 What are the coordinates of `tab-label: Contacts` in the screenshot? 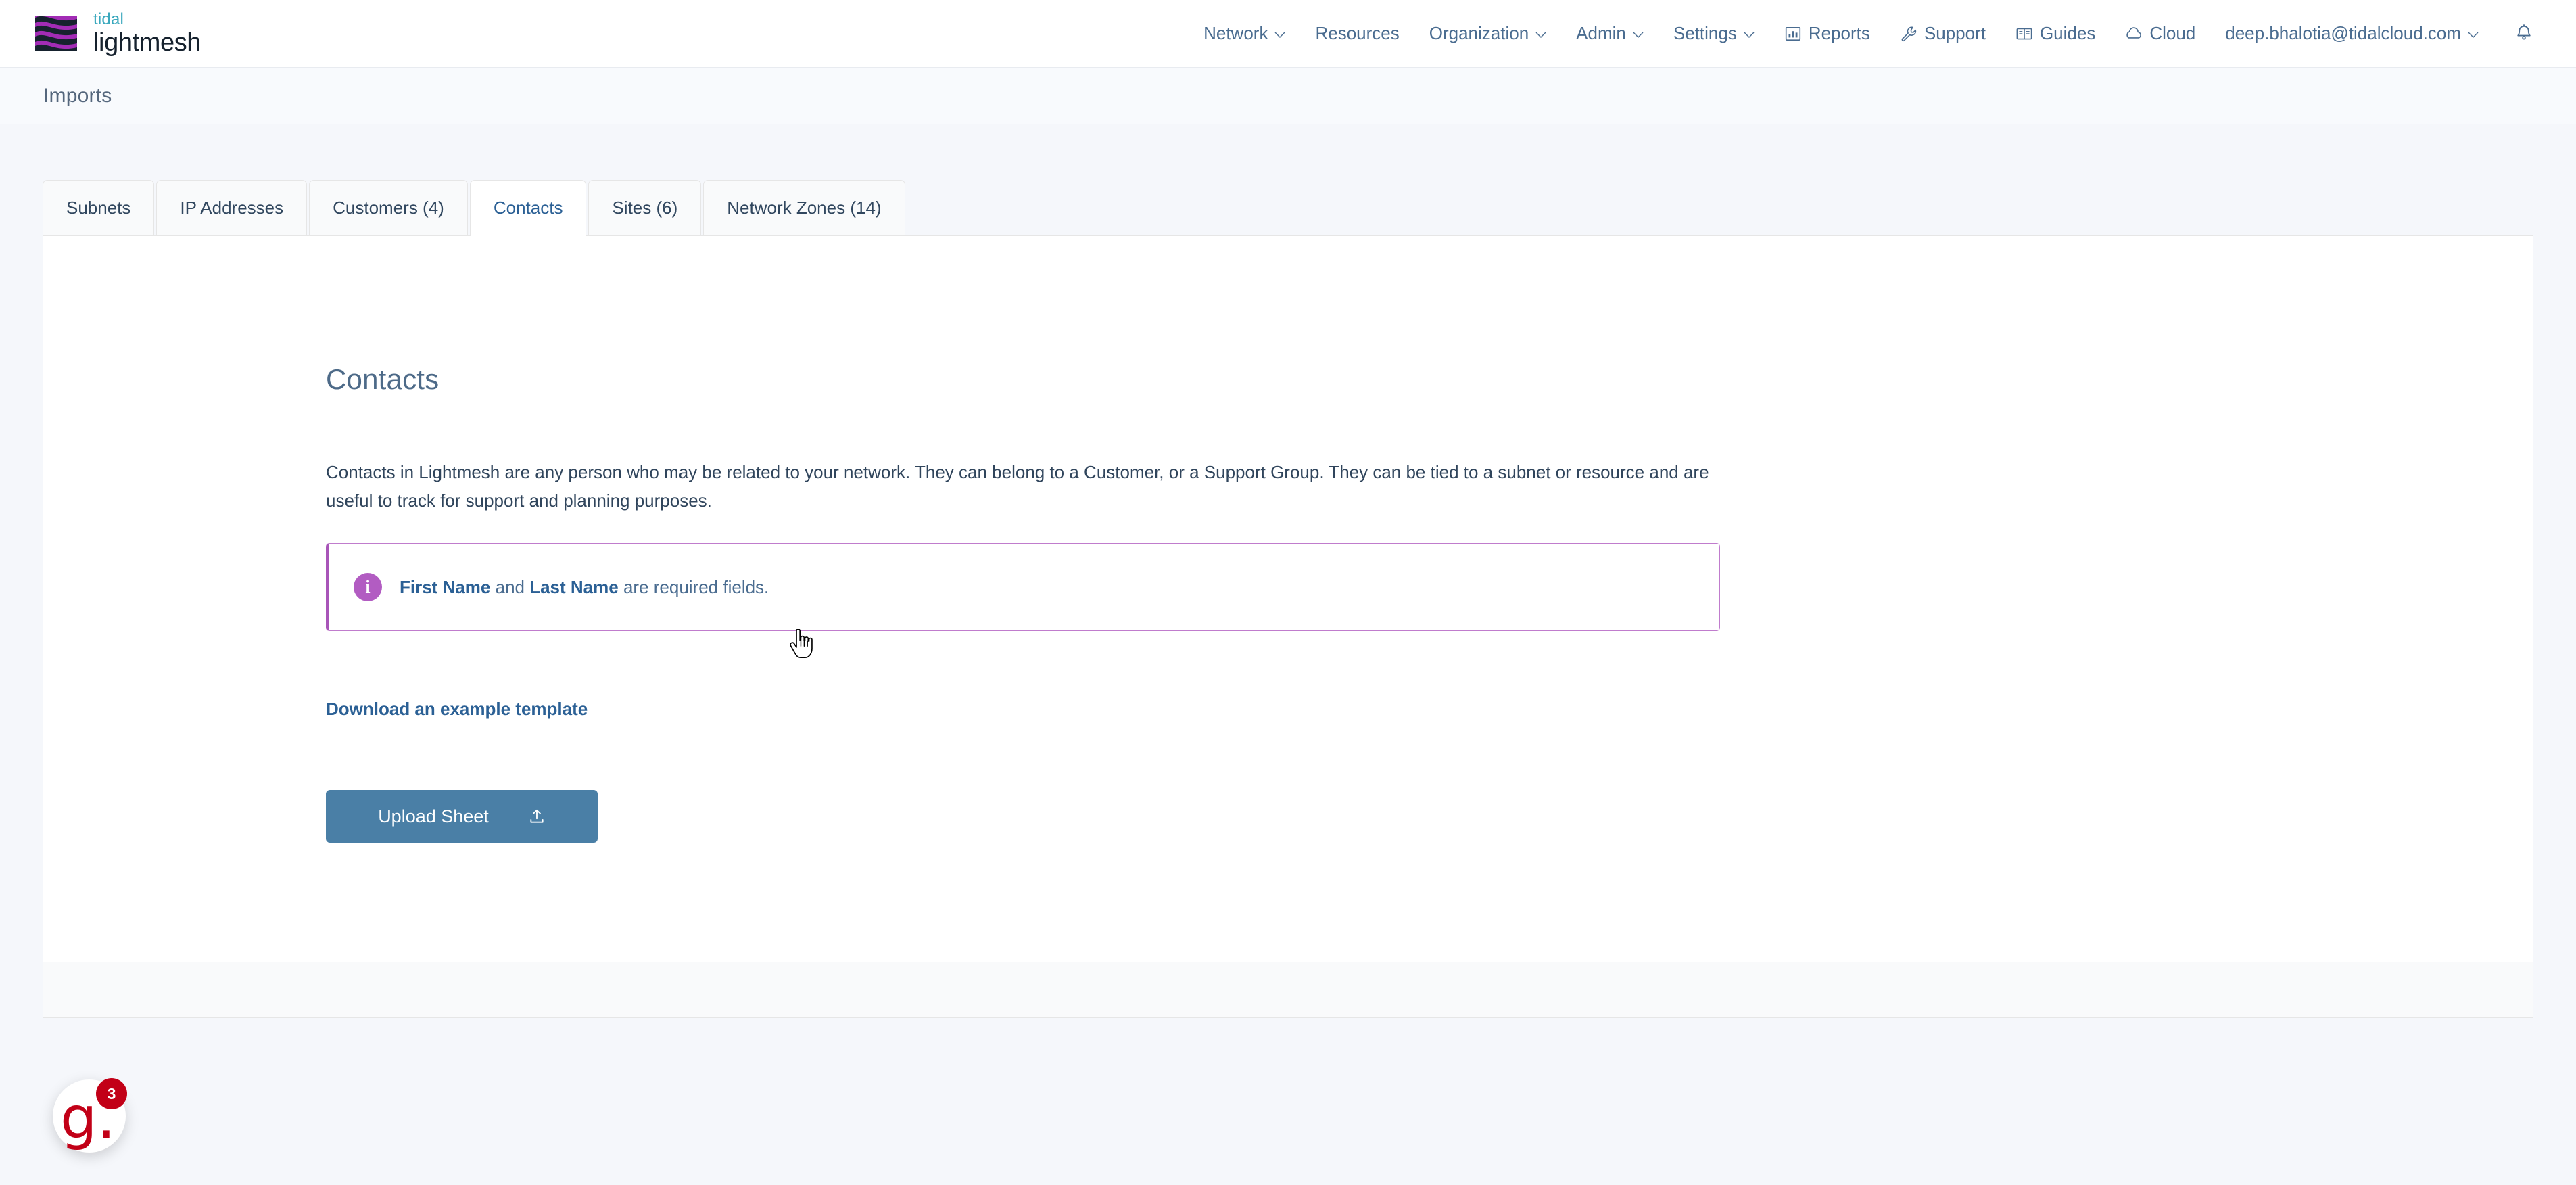 It's located at (528, 208).